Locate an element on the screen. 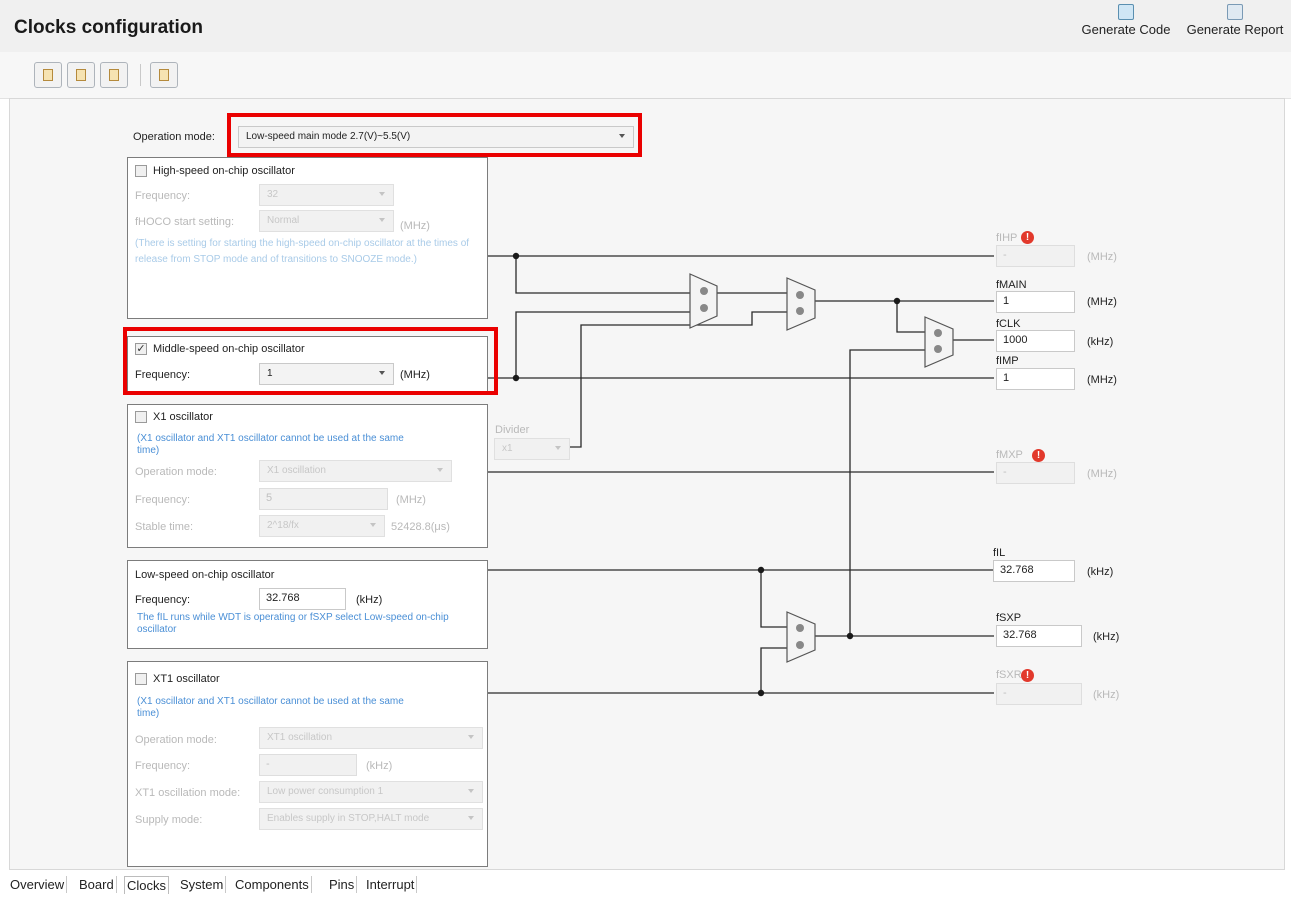  tab-board: Board is located at coordinates (97, 884).